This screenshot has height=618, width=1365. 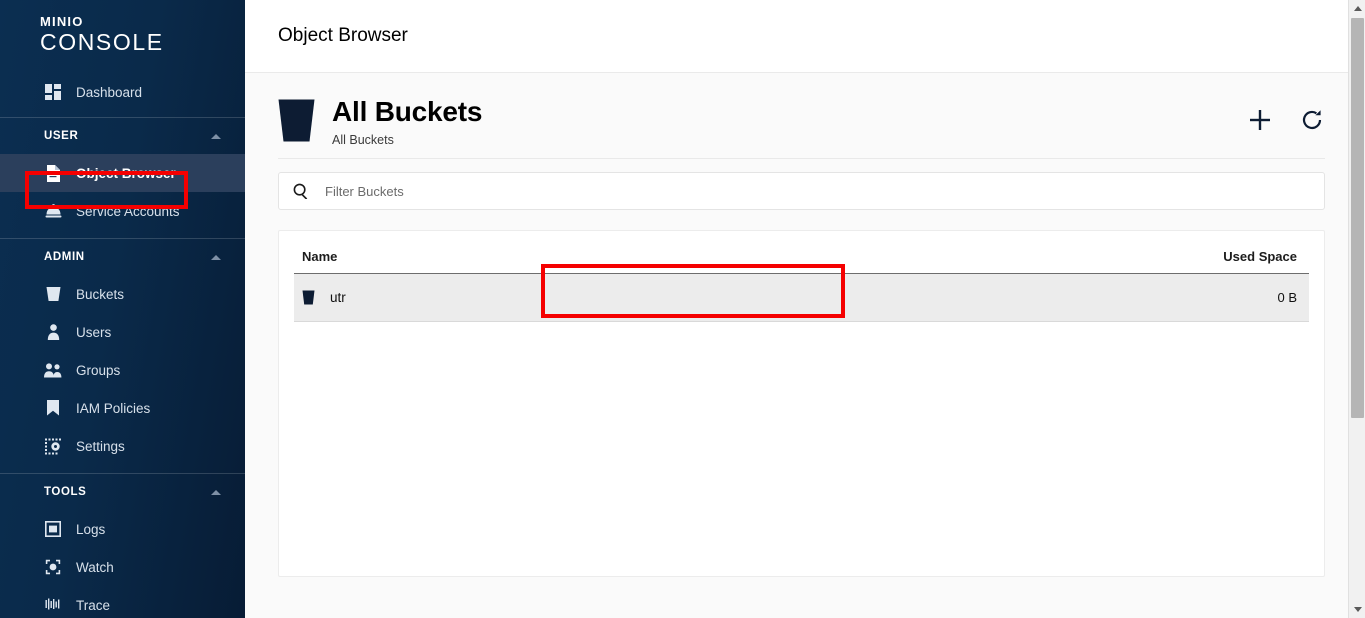 I want to click on trace-icon, so click(x=53, y=605).